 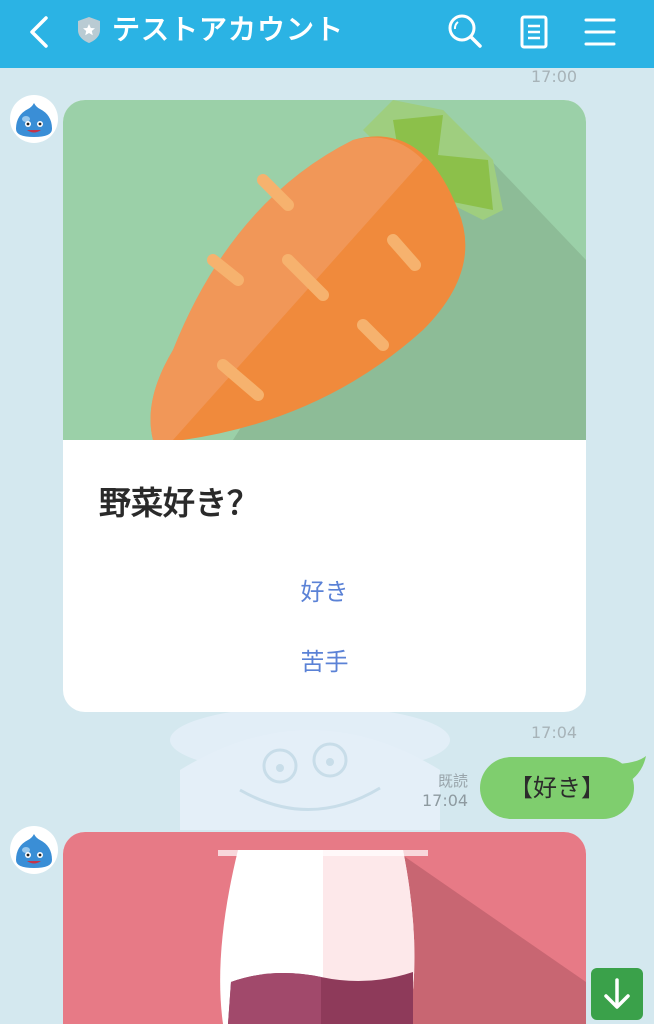 I want to click on flex-card-wine, so click(x=324, y=928).